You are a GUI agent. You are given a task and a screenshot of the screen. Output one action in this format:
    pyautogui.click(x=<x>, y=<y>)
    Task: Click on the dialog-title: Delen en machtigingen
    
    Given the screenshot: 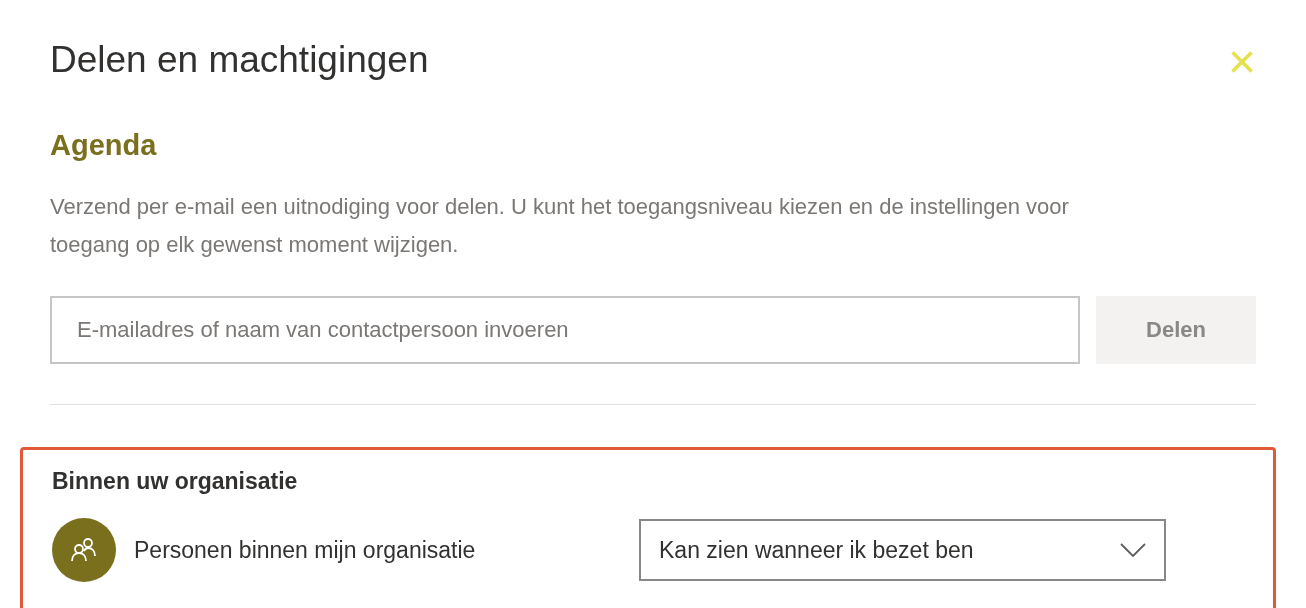 What is the action you would take?
    pyautogui.click(x=239, y=60)
    